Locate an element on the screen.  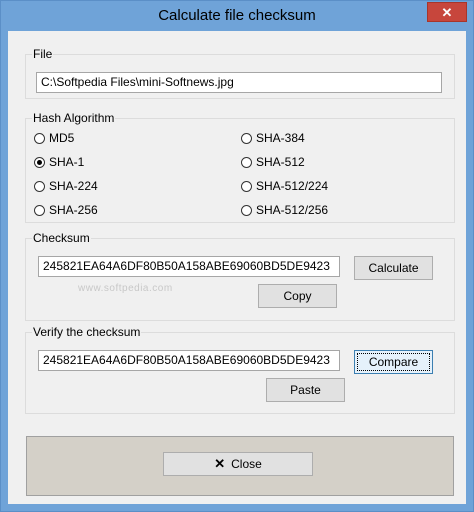
radio-sha256: SHA-256 is located at coordinates (66, 210).